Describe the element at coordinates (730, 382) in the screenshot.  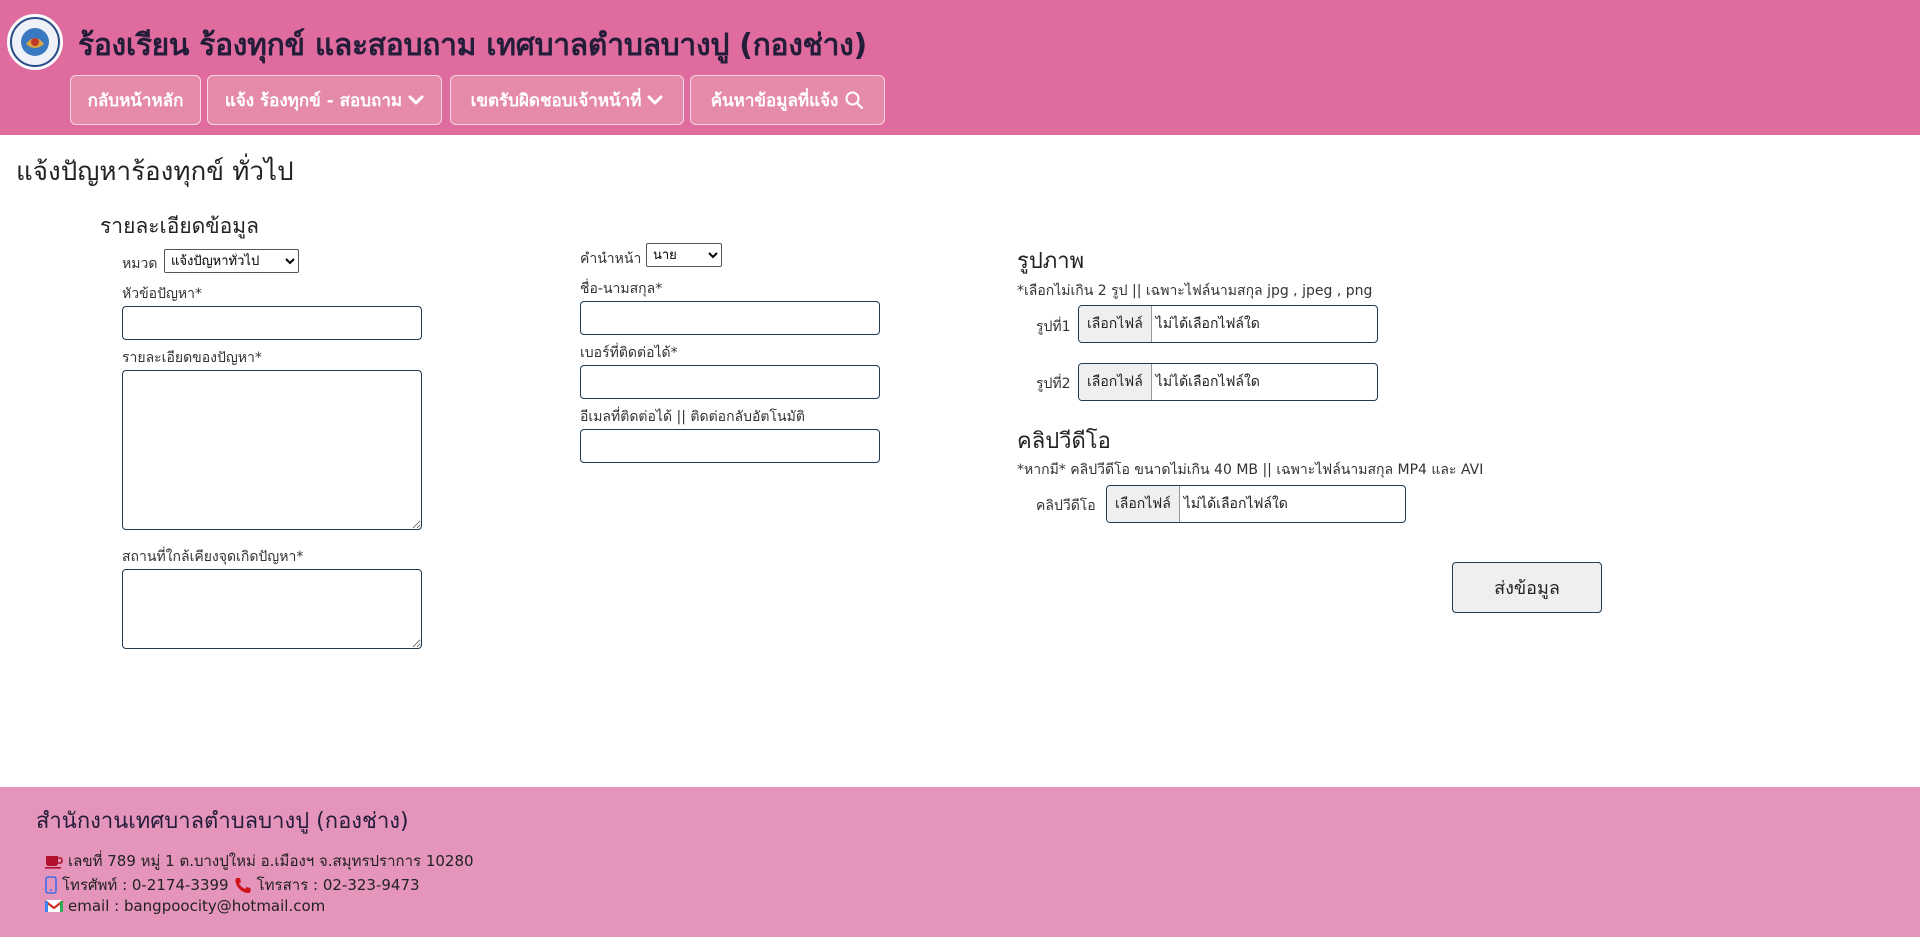
I see `phone-input` at that location.